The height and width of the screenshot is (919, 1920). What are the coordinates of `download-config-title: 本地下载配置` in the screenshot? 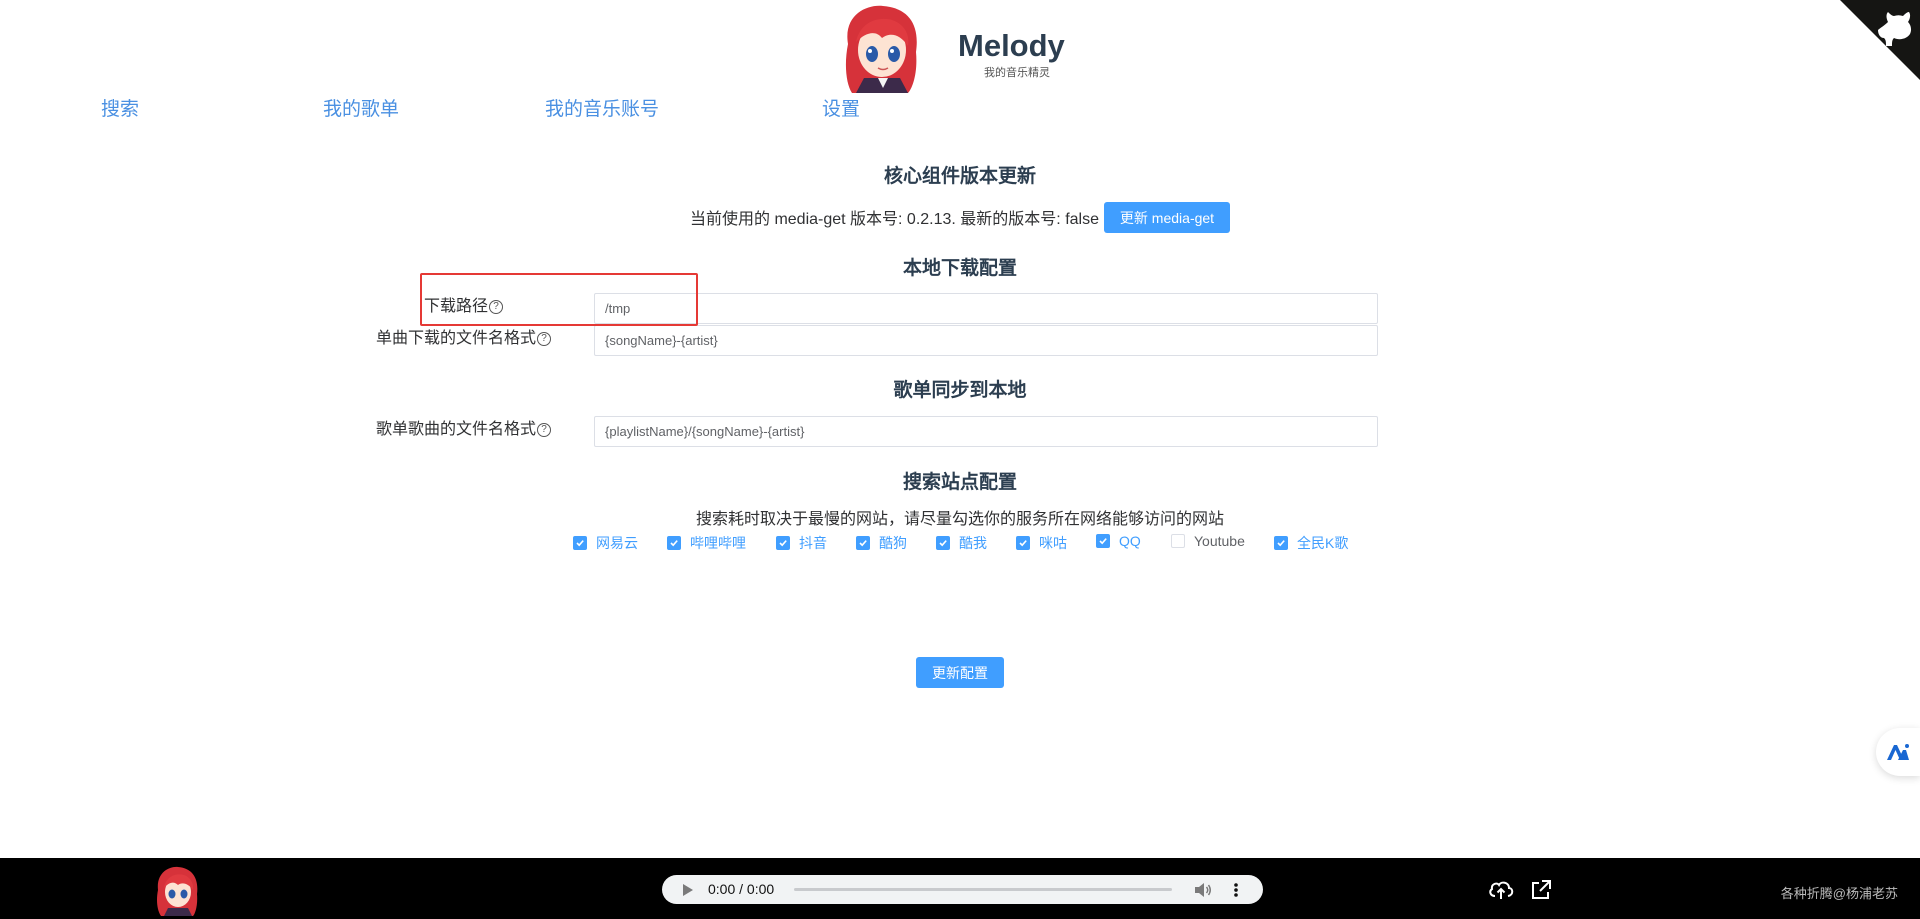 It's located at (959, 268).